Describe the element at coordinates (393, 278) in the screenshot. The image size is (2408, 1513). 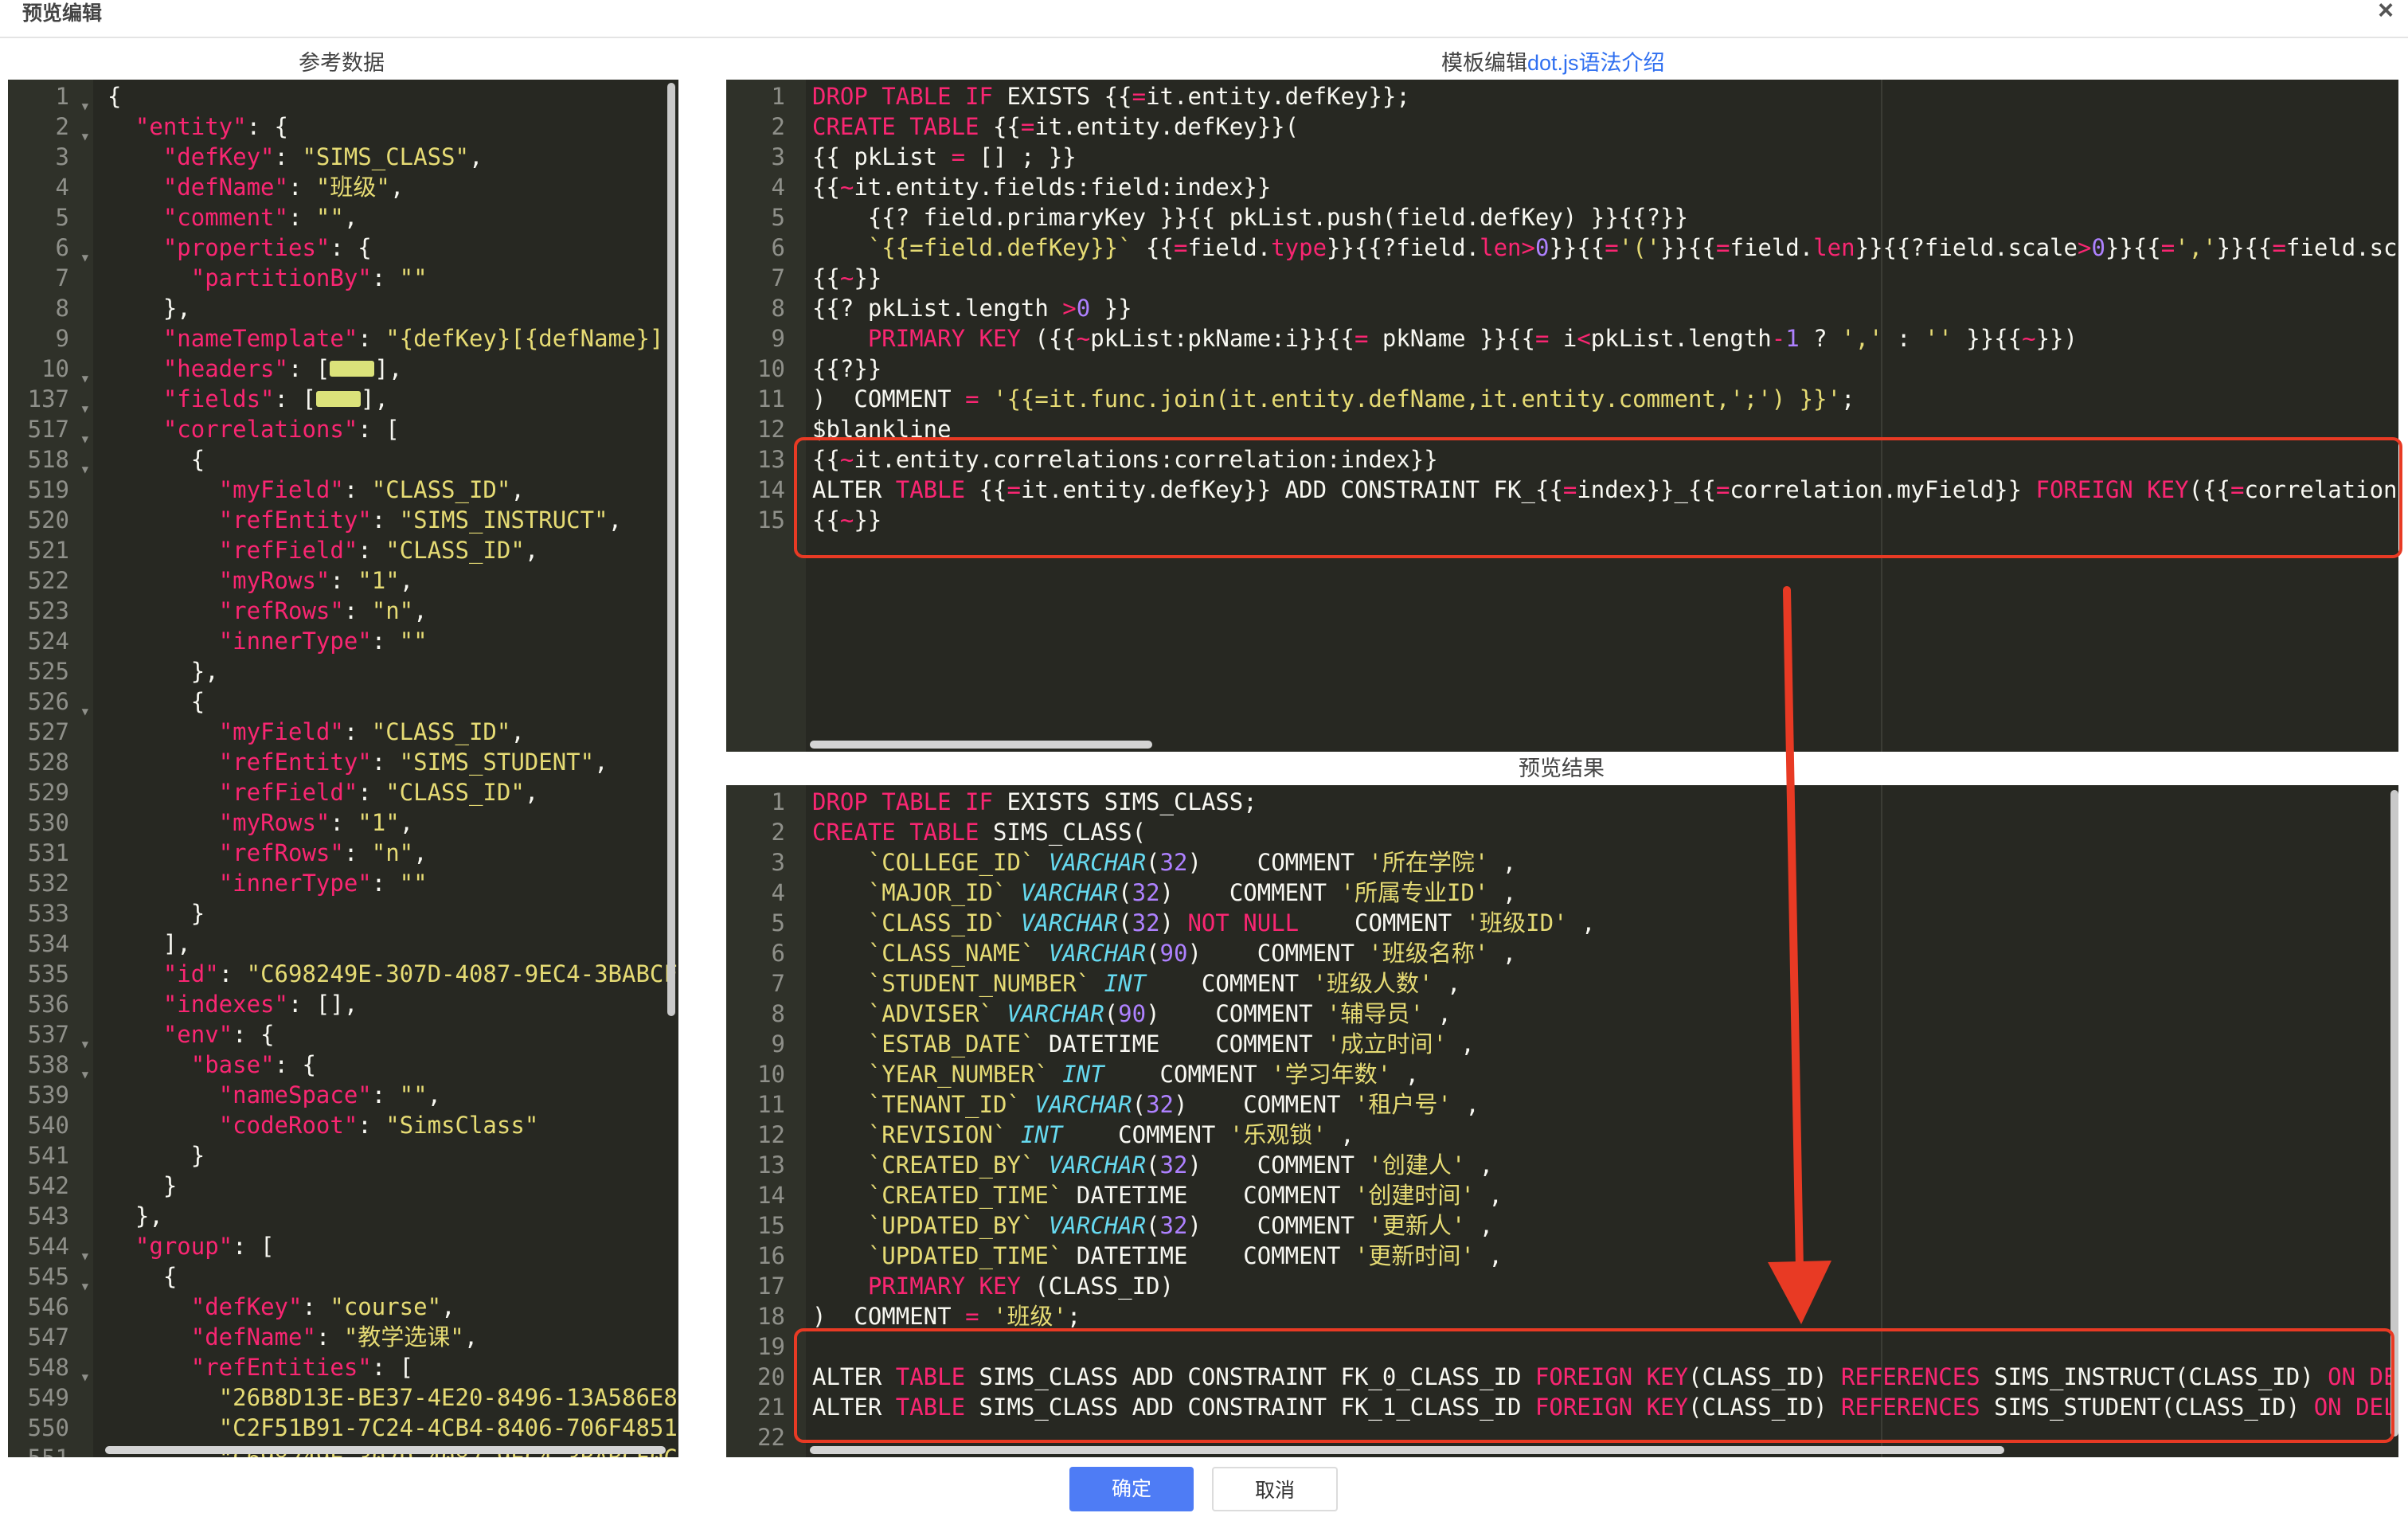
I see `code-line: "partitionBy": ""` at that location.